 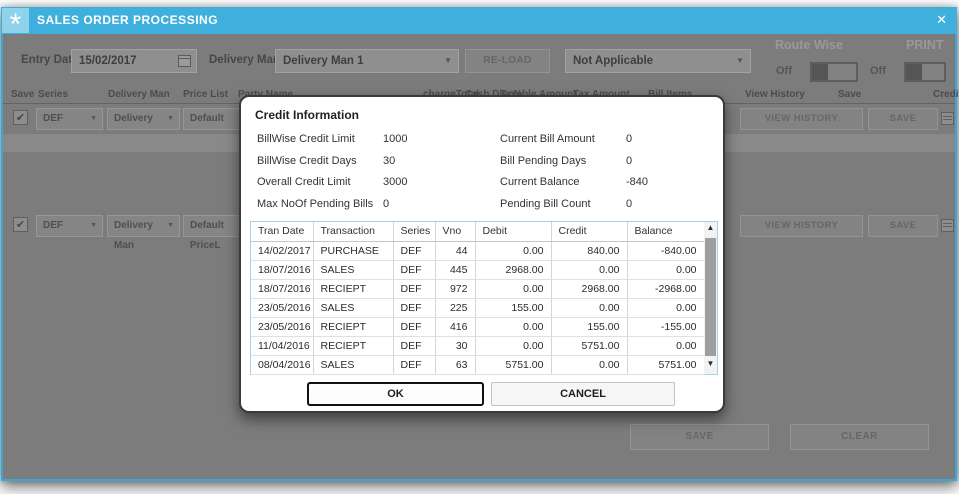 I want to click on applicable-select: Not Applicable ▼, so click(x=658, y=61).